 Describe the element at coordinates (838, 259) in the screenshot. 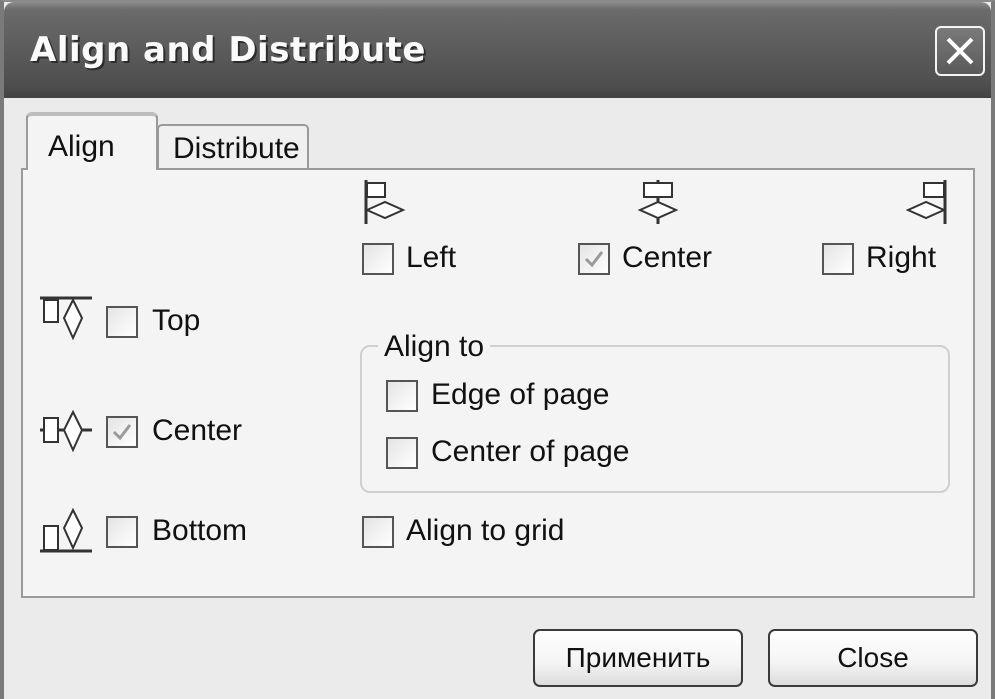

I see `right-checkbox` at that location.